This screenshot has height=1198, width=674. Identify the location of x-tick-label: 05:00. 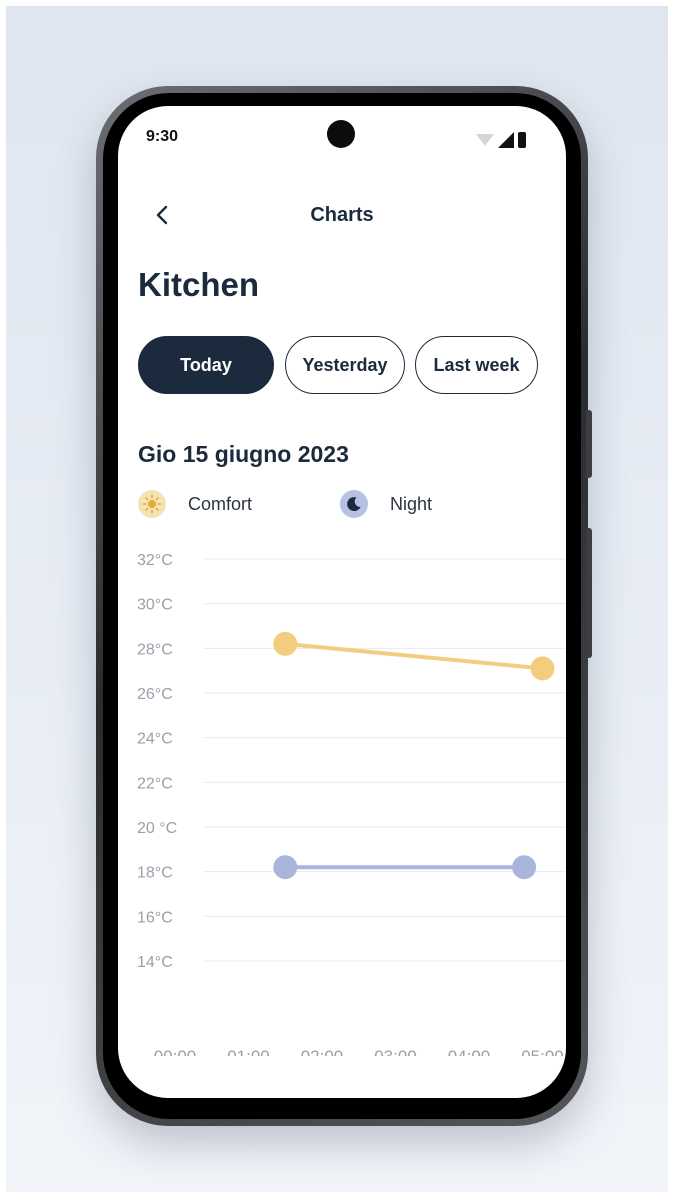
(542, 1051).